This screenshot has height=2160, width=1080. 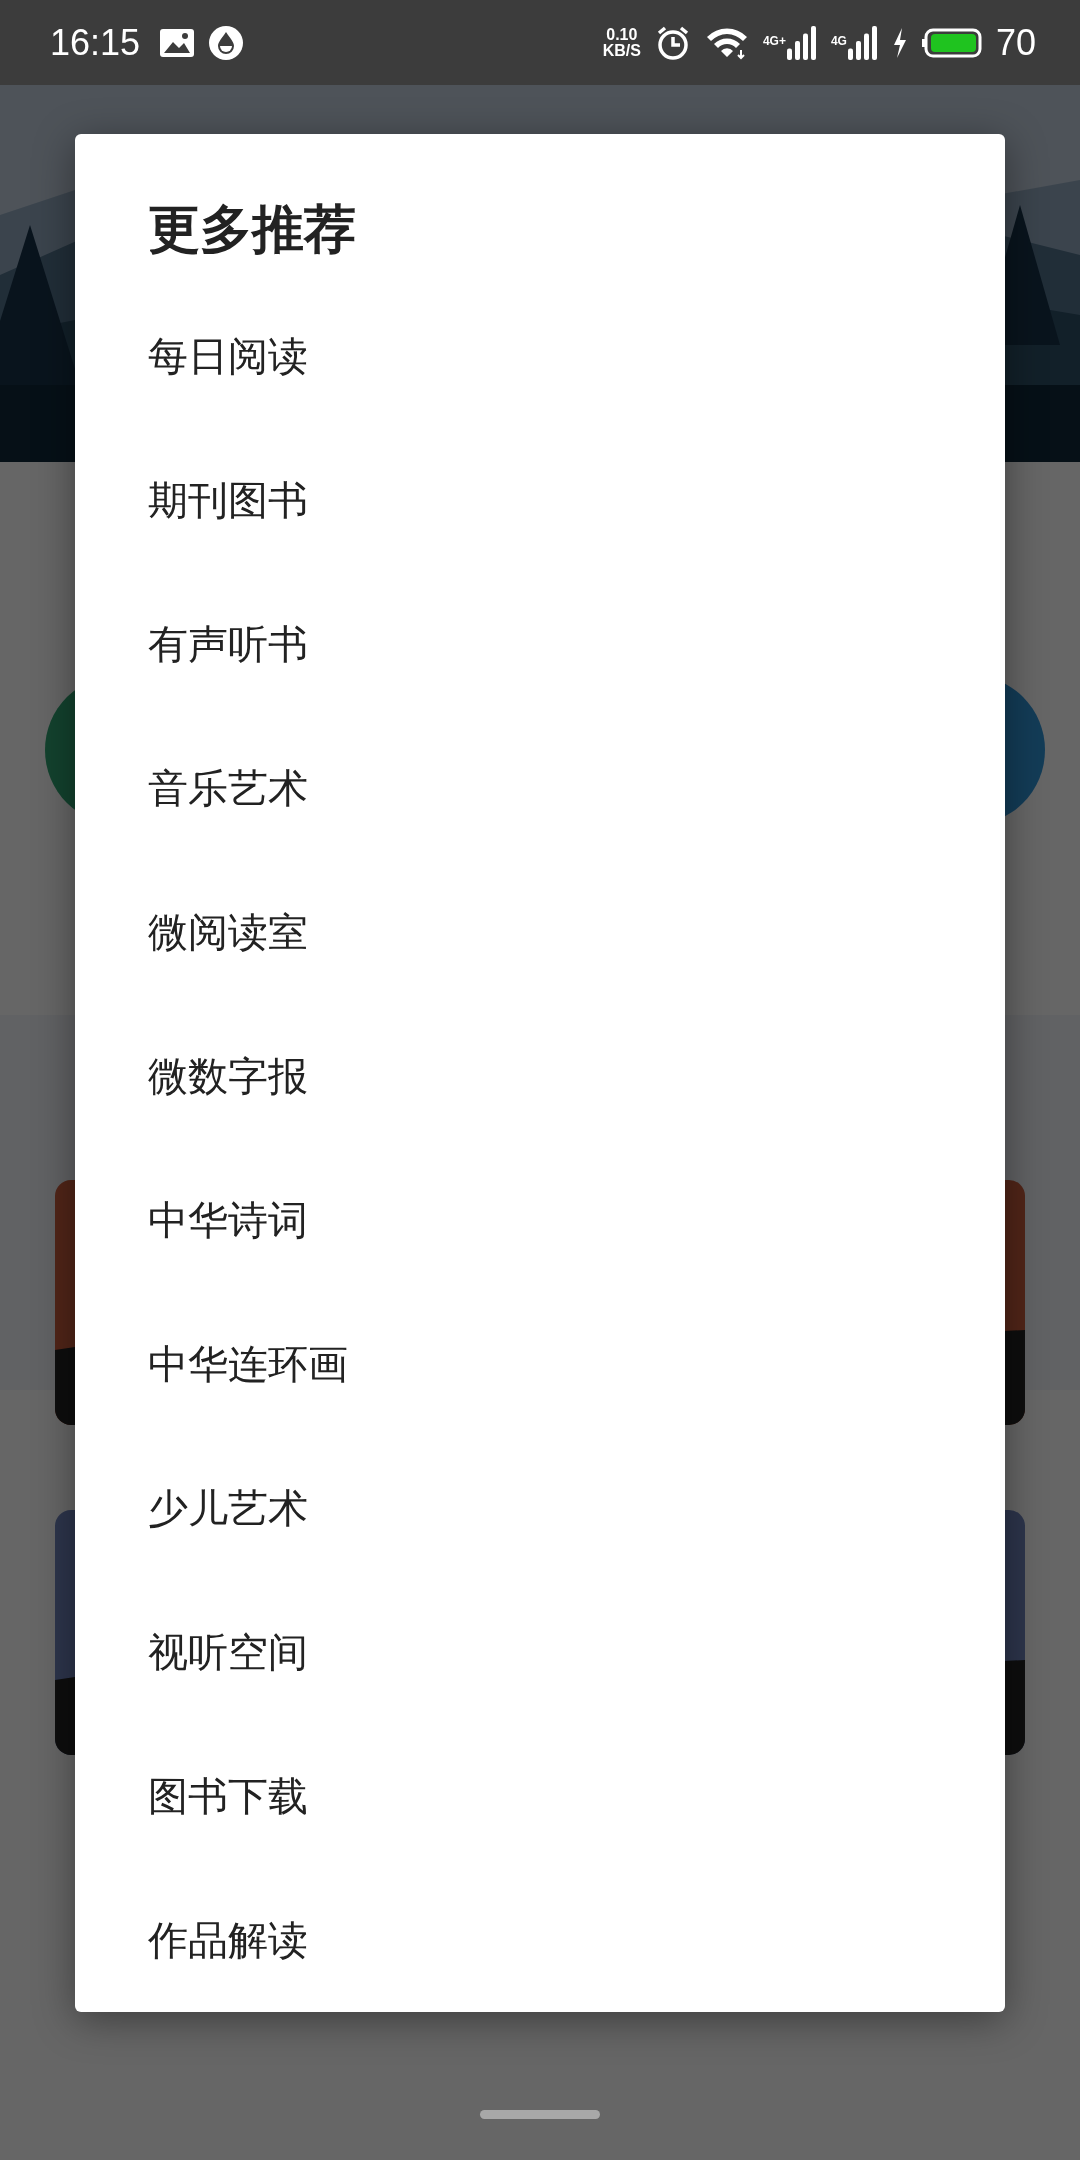 I want to click on home-indicator, so click(x=540, y=2114).